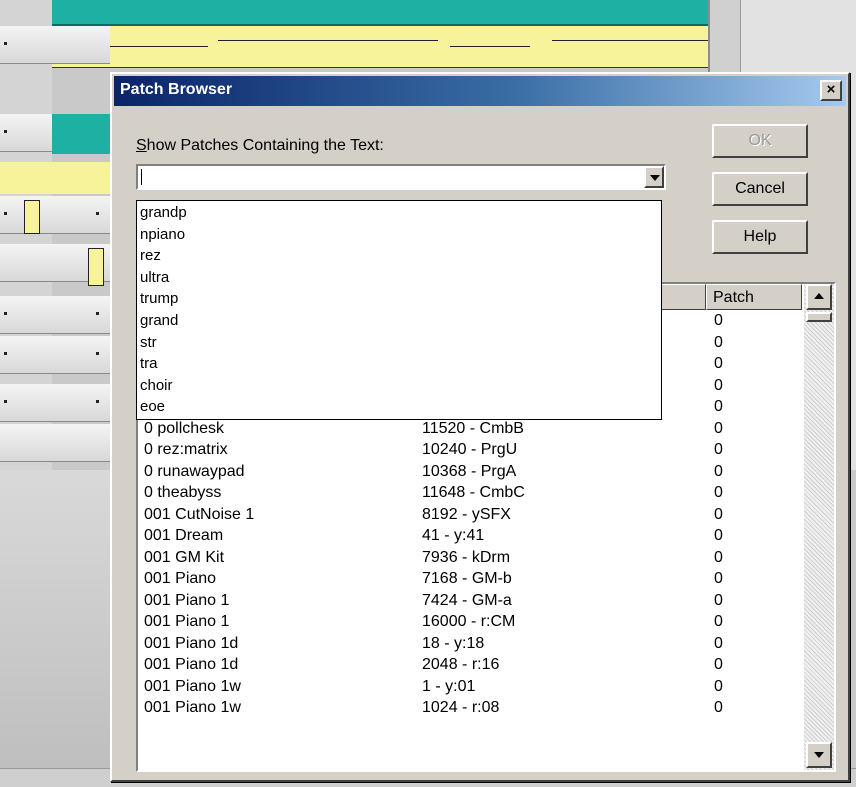 This screenshot has width=856, height=787. Describe the element at coordinates (141, 177) in the screenshot. I see `text-caret` at that location.